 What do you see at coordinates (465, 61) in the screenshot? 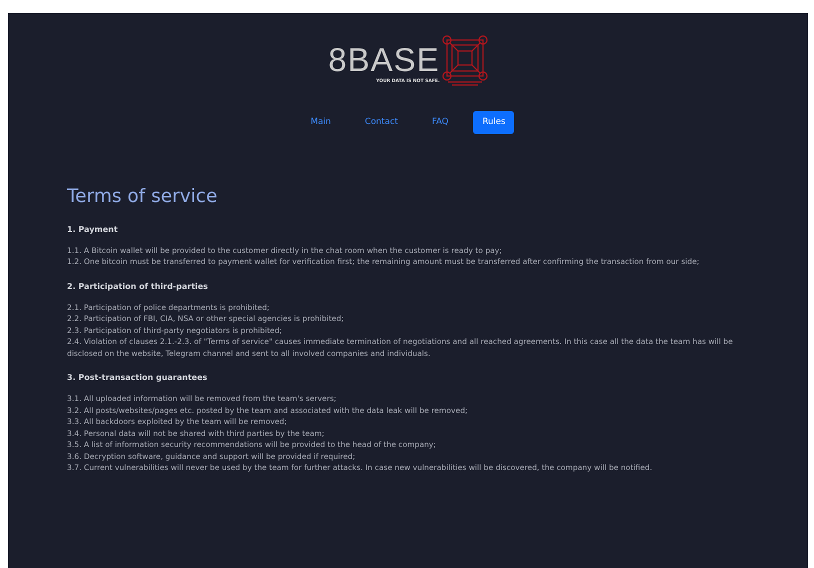
I see `logo-icon` at bounding box center [465, 61].